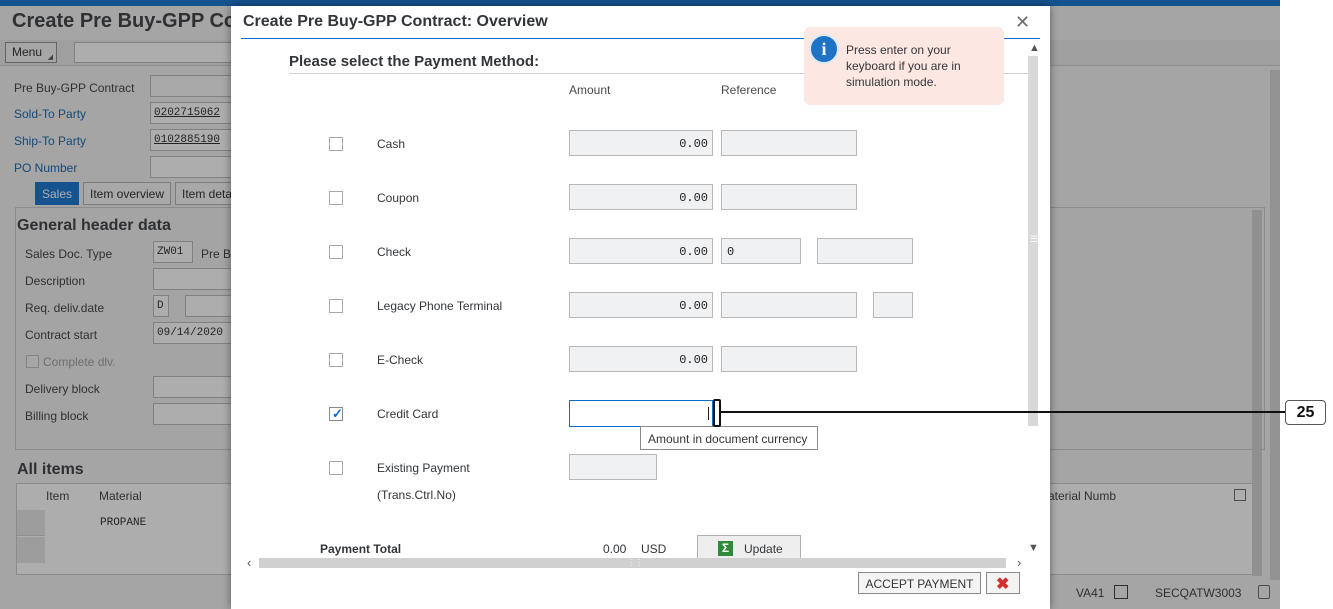 The height and width of the screenshot is (609, 1333). I want to click on scroll-grip-icon: ⋮⋮, so click(635, 562).